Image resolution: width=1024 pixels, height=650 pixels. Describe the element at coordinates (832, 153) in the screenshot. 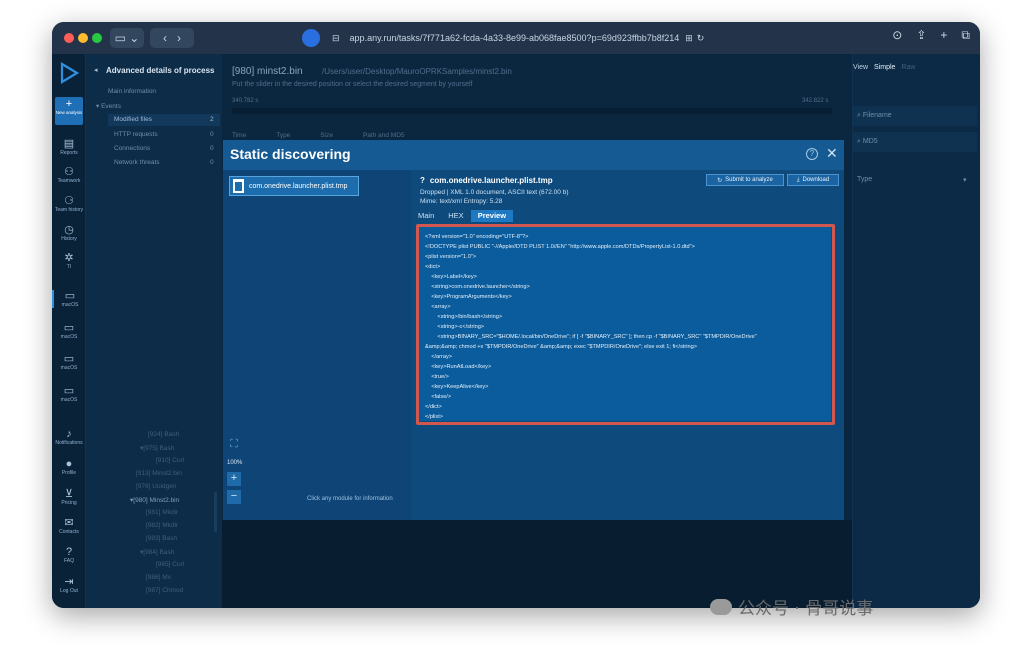

I see `close-icon: ✕` at that location.